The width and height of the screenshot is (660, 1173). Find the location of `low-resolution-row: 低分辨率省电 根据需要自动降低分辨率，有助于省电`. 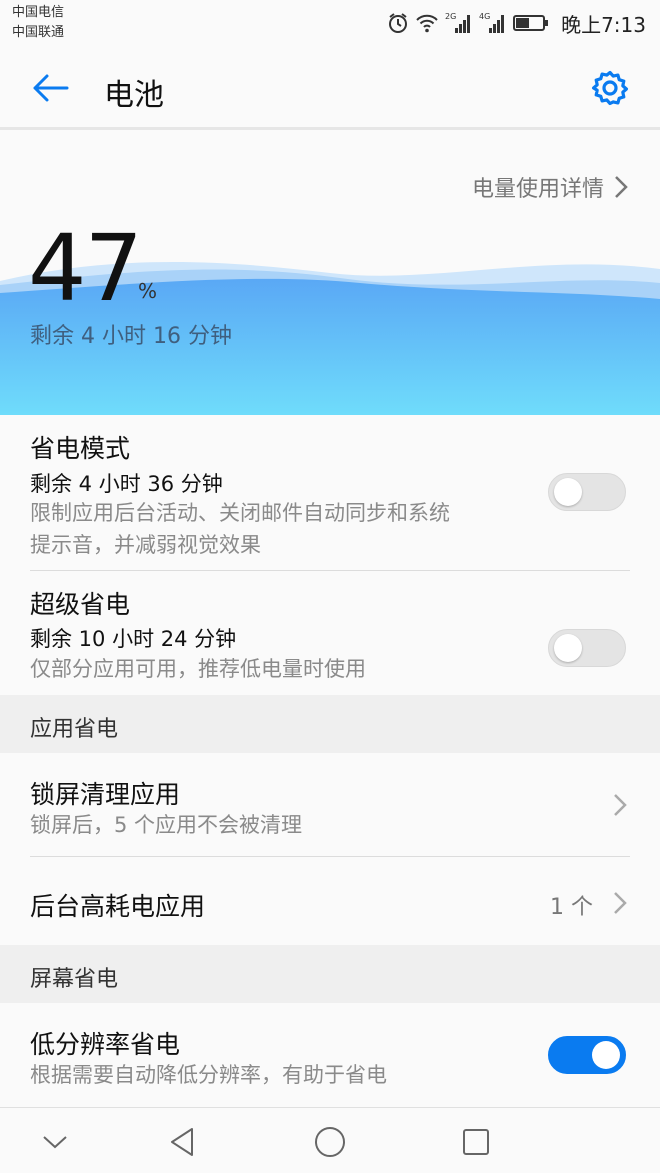

low-resolution-row: 低分辨率省电 根据需要自动降低分辨率，有助于省电 is located at coordinates (330, 1055).